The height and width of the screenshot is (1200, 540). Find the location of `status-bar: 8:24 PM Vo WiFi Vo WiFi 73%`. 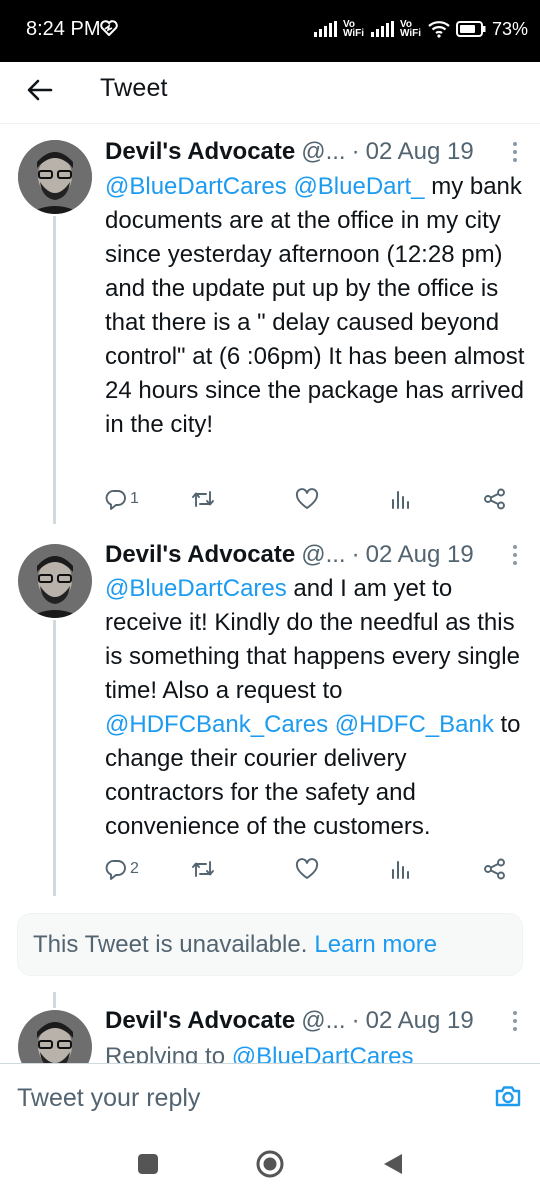

status-bar: 8:24 PM Vo WiFi Vo WiFi 73% is located at coordinates (270, 31).